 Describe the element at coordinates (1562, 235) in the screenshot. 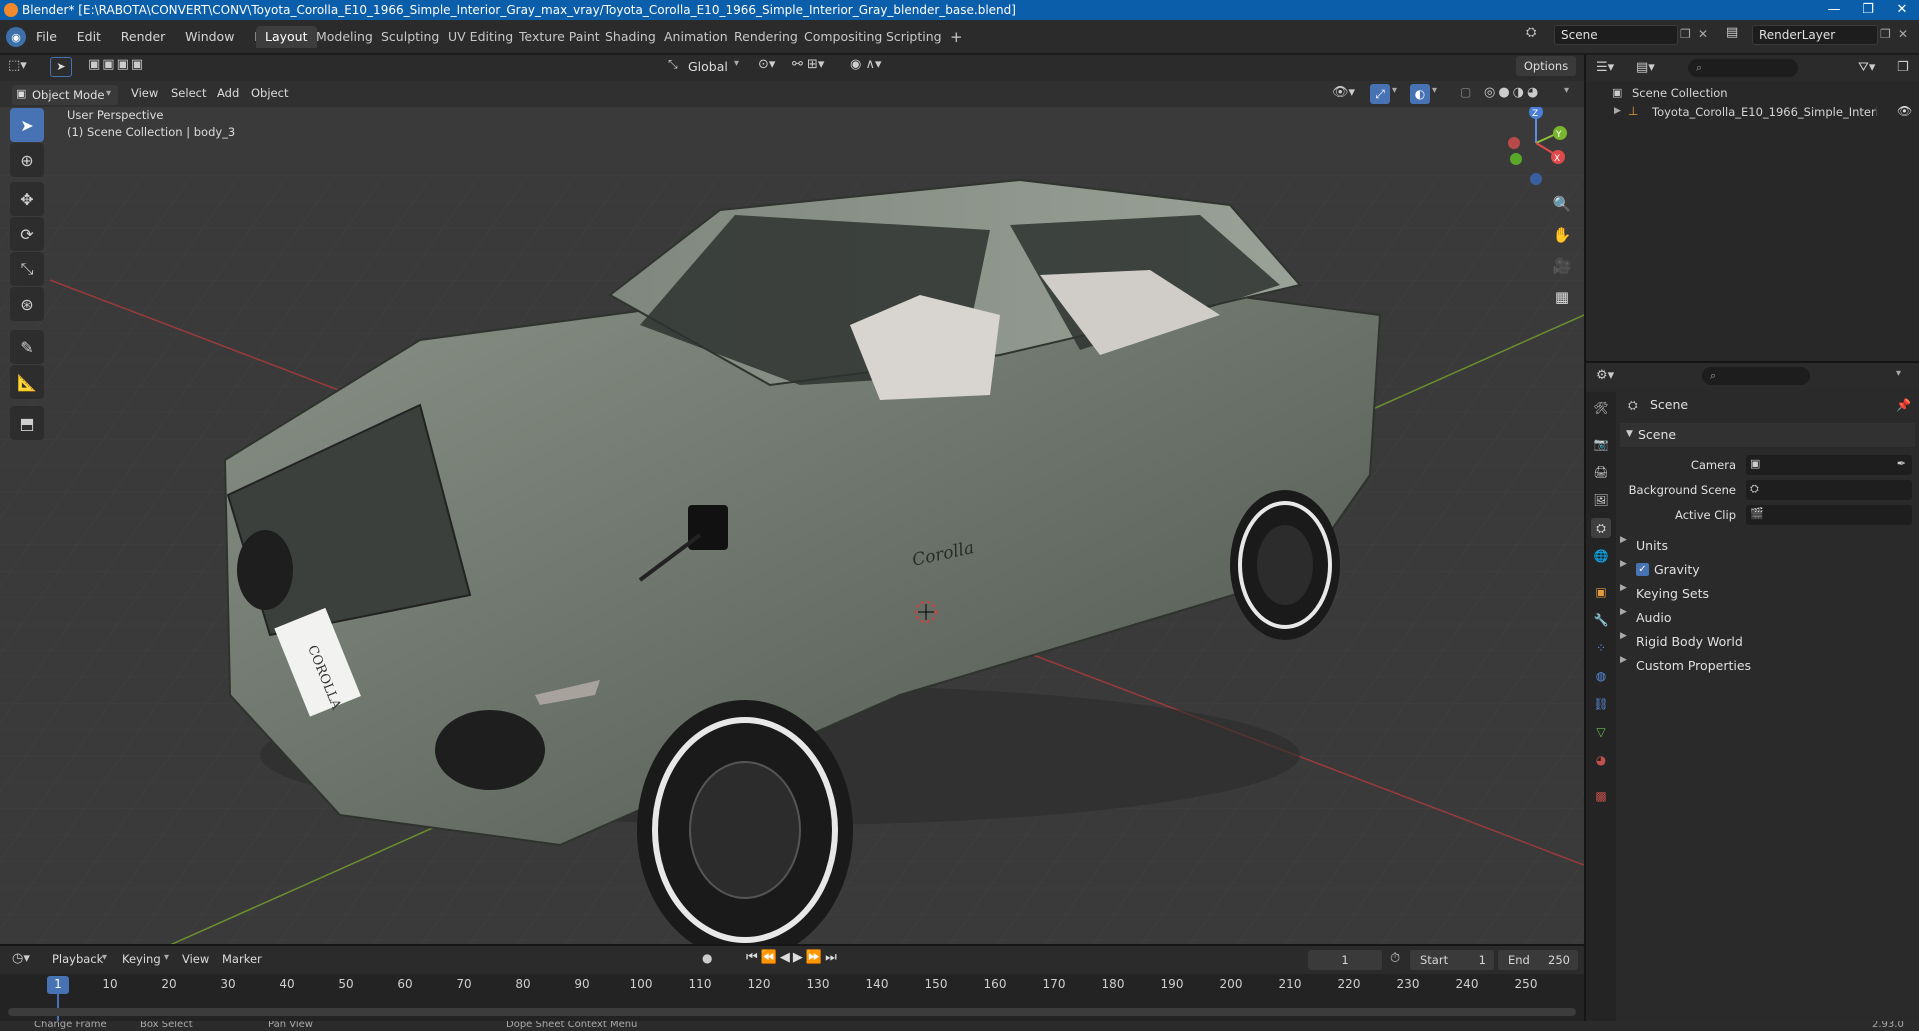

I see `hand-pan-icon: ✋` at that location.